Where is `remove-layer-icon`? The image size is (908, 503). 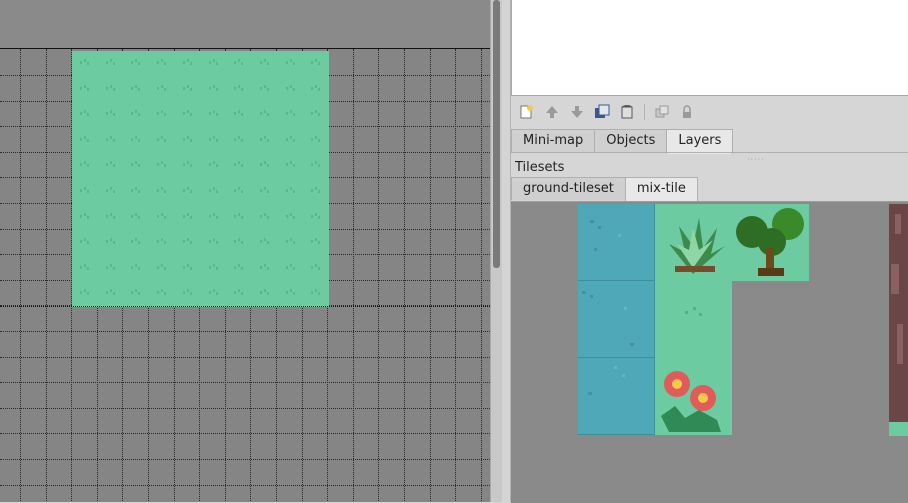 remove-layer-icon is located at coordinates (627, 112).